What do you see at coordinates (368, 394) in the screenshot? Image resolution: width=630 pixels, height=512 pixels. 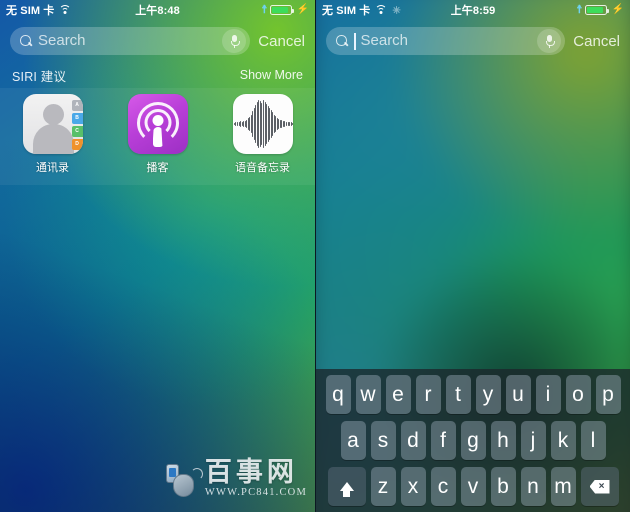 I see `key-w: w` at bounding box center [368, 394].